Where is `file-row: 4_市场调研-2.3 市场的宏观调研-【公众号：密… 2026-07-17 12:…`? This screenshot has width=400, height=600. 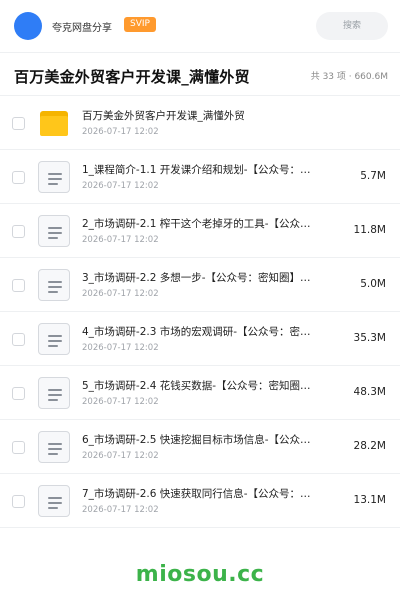
file-row: 4_市场调研-2.3 市场的宏观调研-【公众号：密… 2026-07-17 12:… is located at coordinates (200, 339).